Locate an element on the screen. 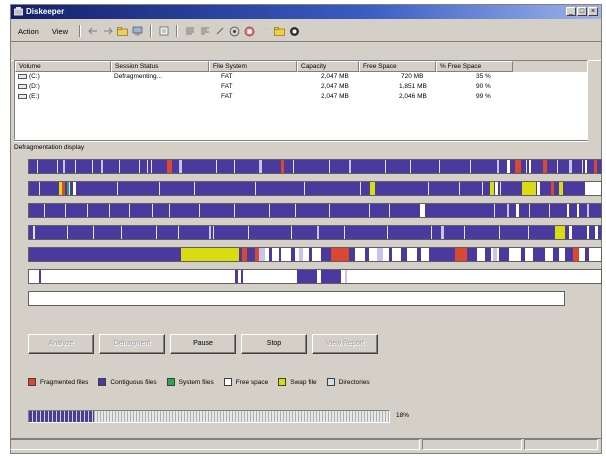  settings-icon is located at coordinates (295, 31).